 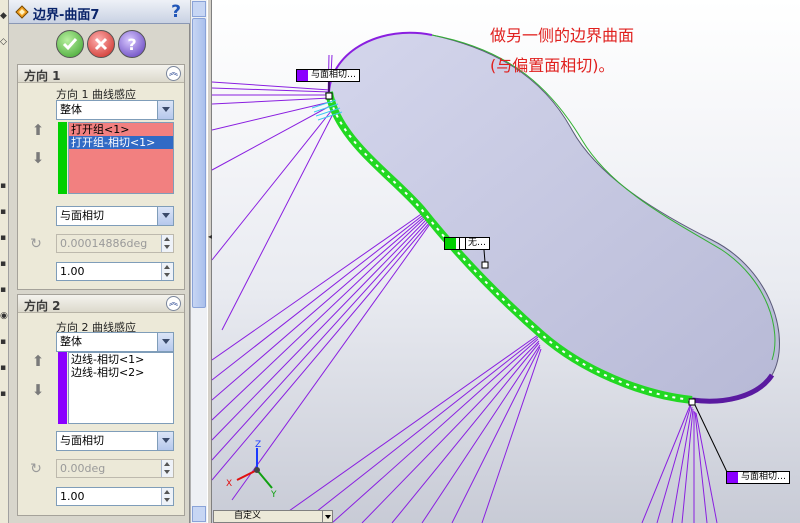 What do you see at coordinates (229, 484) in the screenshot?
I see `triad-x-label: X` at bounding box center [229, 484].